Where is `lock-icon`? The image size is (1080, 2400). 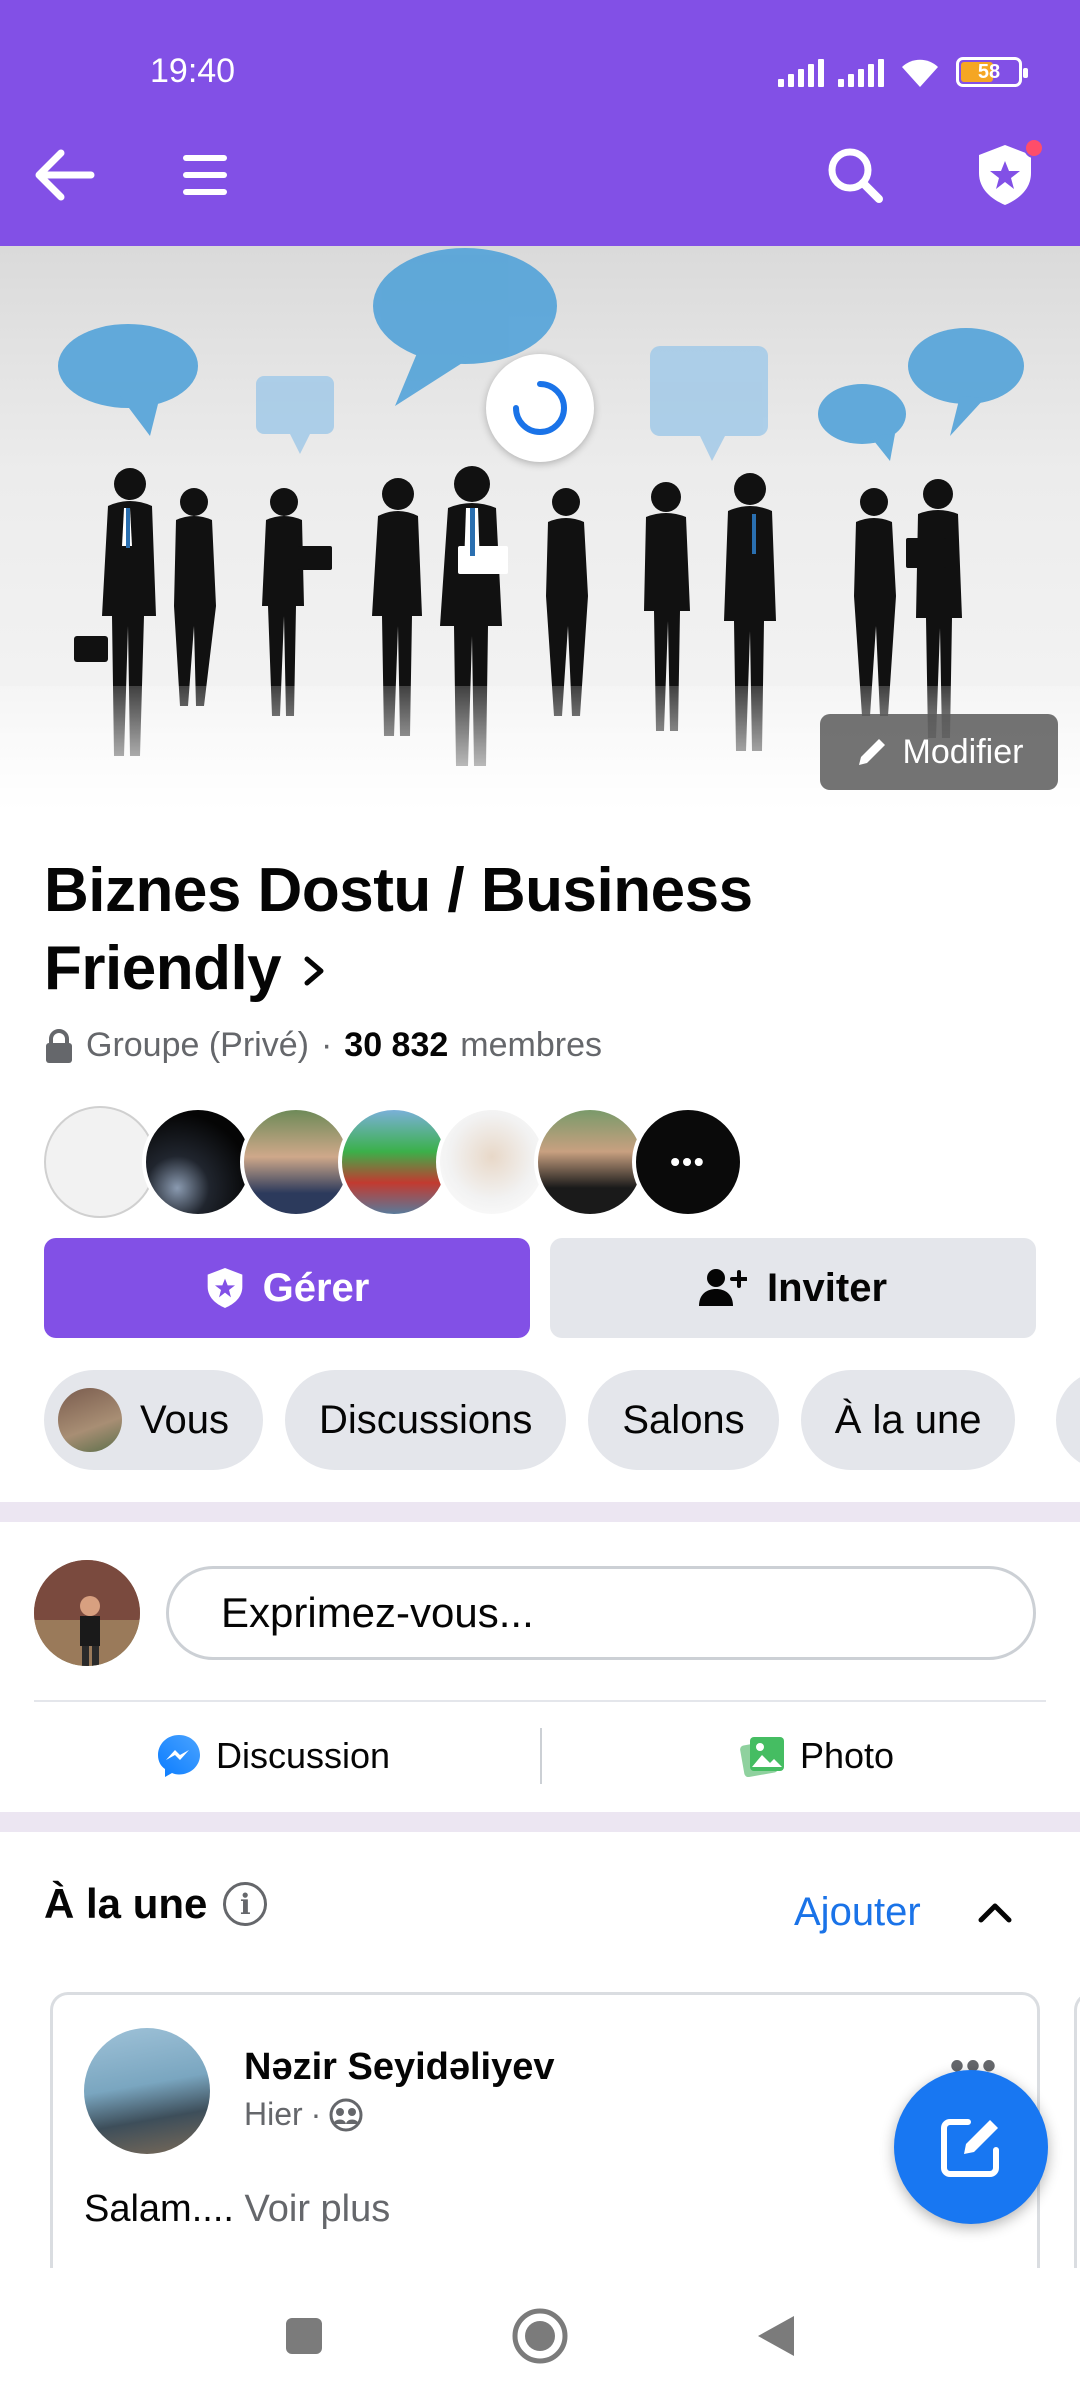
lock-icon is located at coordinates (59, 1045).